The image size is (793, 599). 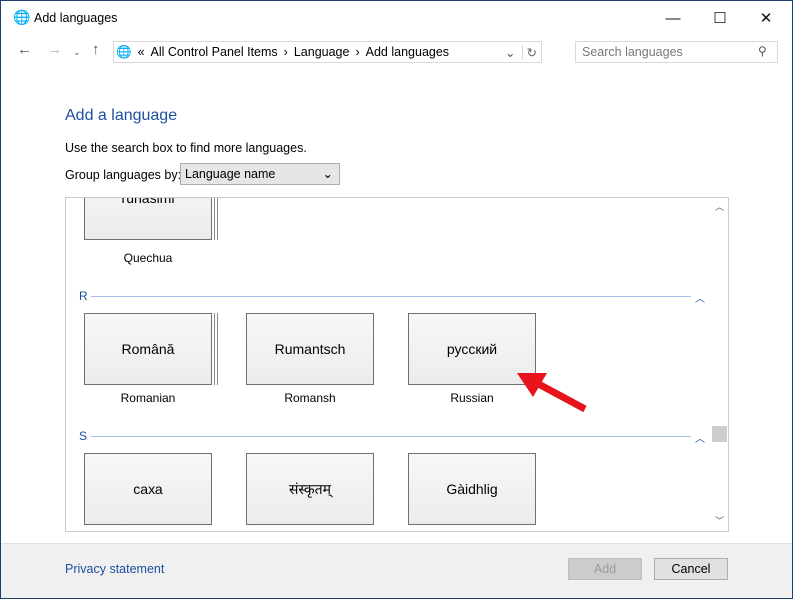 I want to click on annotation-arrow-icon, so click(x=552, y=393).